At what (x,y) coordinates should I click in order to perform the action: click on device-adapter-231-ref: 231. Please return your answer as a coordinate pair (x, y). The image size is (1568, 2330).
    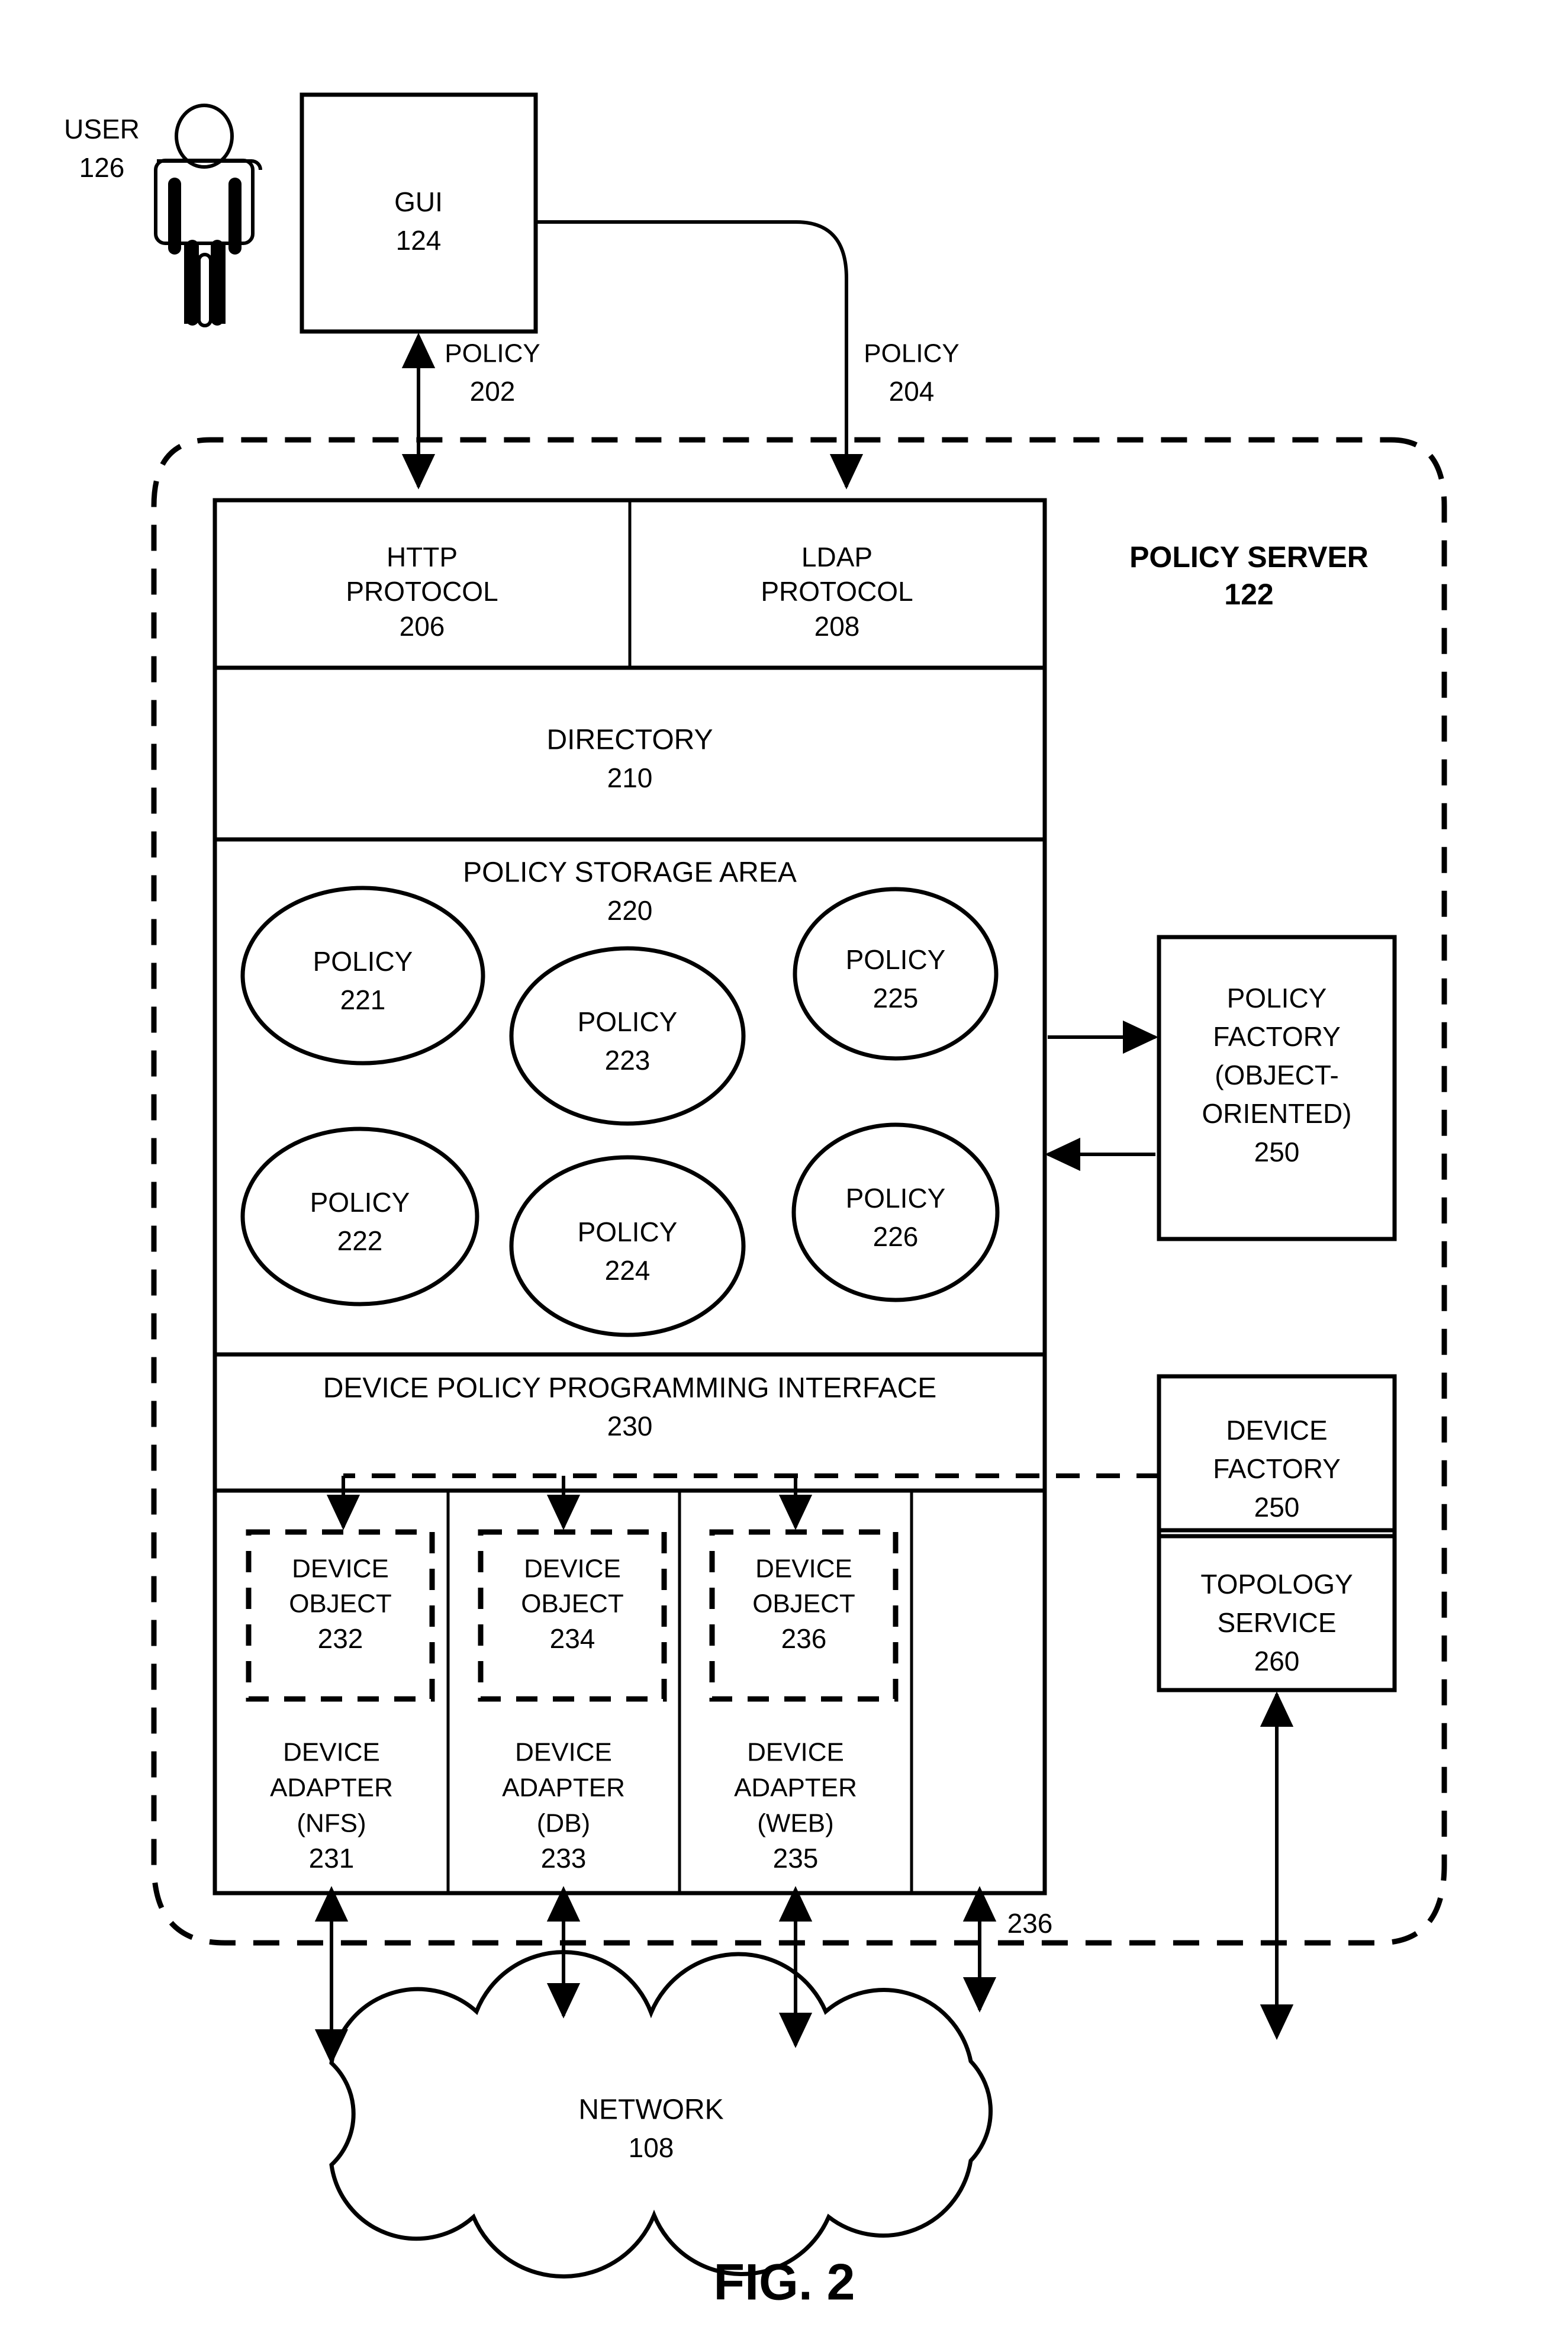
    Looking at the image, I should click on (332, 1858).